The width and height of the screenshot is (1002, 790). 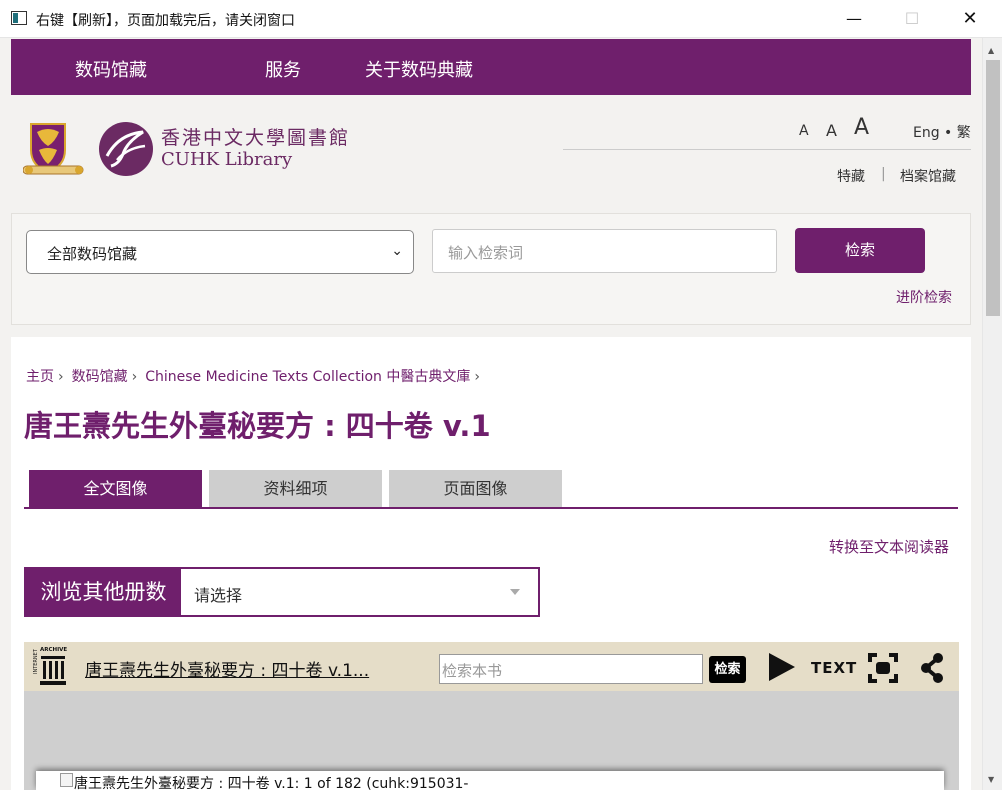 What do you see at coordinates (727, 669) in the screenshot?
I see `book-search-button: 检索` at bounding box center [727, 669].